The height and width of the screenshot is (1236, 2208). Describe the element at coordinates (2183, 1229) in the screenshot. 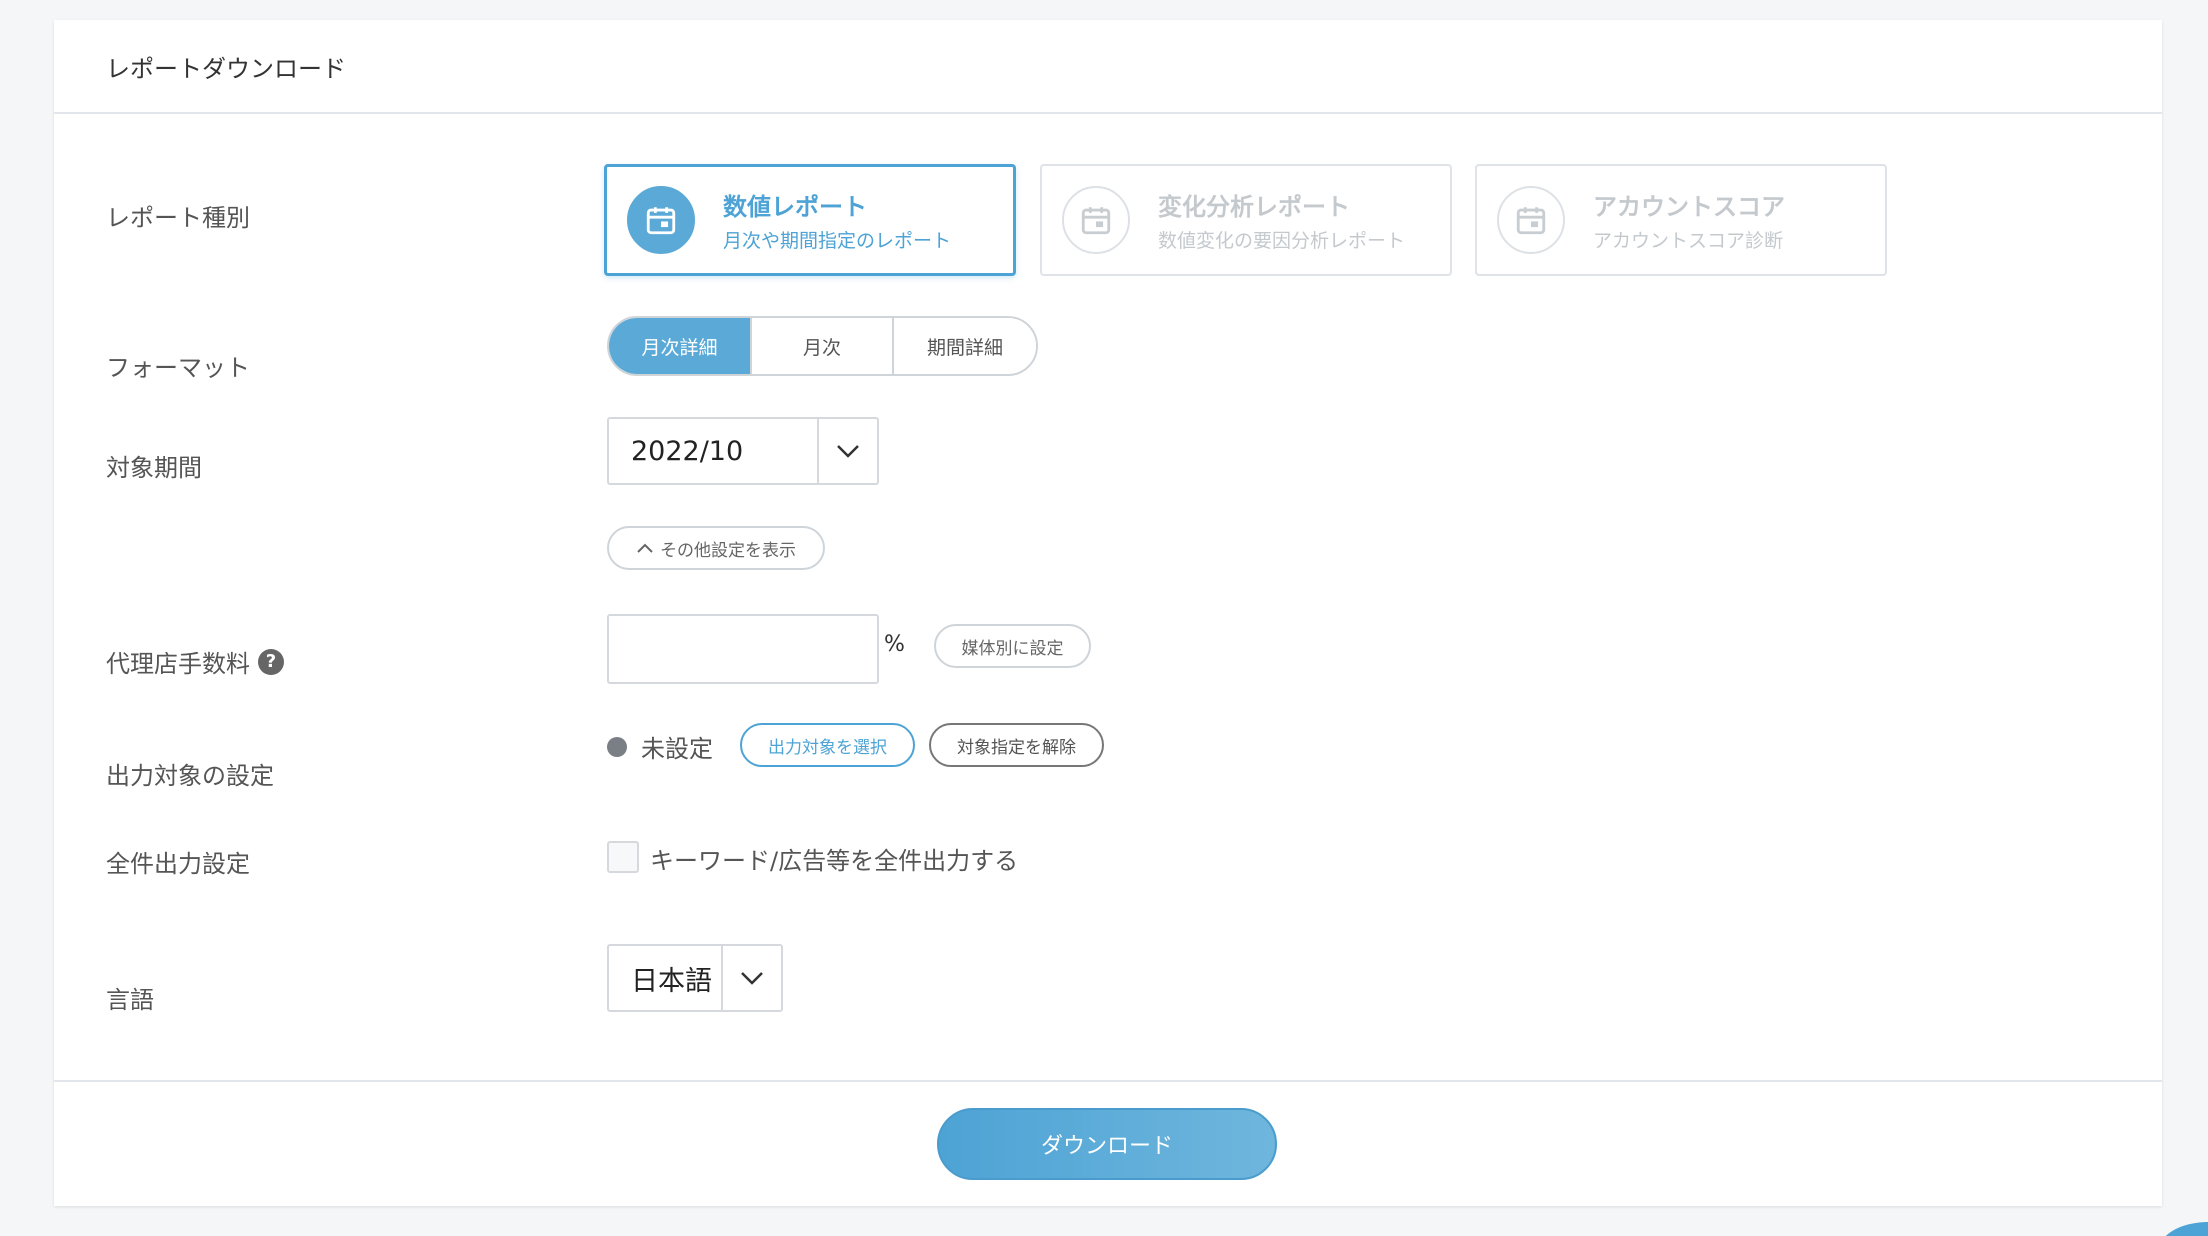

I see `chat-bubble` at that location.